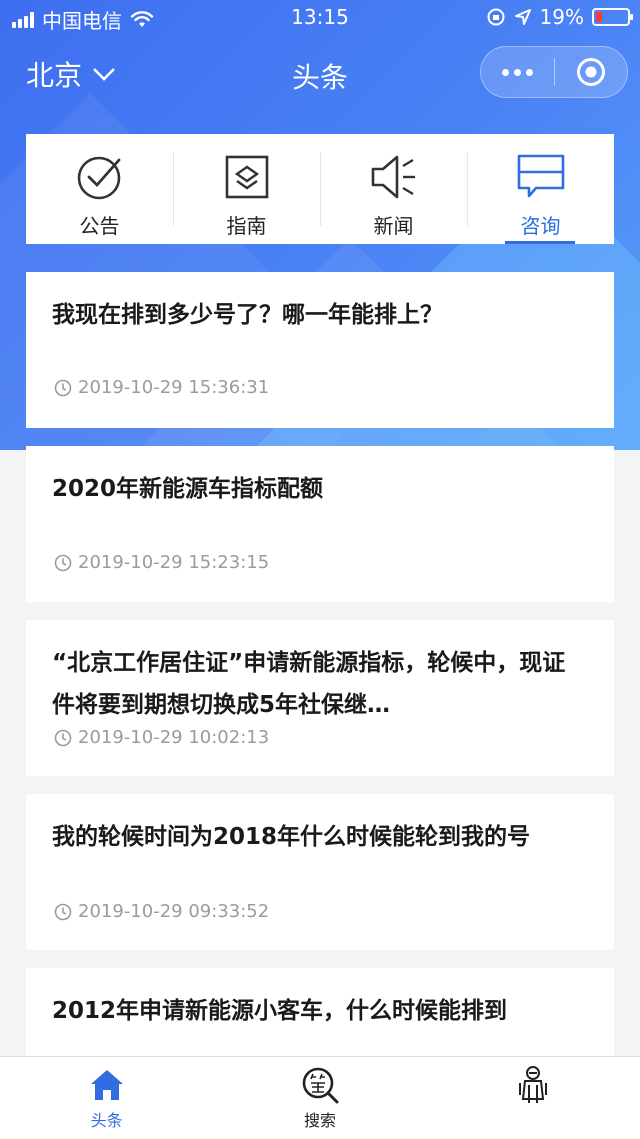 This screenshot has width=640, height=1139. I want to click on tab-announcement: 公告, so click(99, 189).